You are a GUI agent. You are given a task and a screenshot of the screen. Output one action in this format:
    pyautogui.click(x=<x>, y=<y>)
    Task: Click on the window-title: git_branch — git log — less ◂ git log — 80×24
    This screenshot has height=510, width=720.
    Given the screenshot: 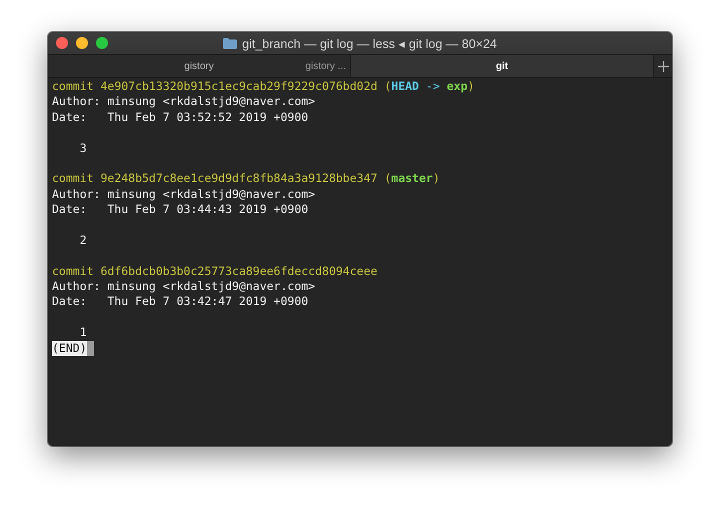 What is the action you would take?
    pyautogui.click(x=369, y=43)
    